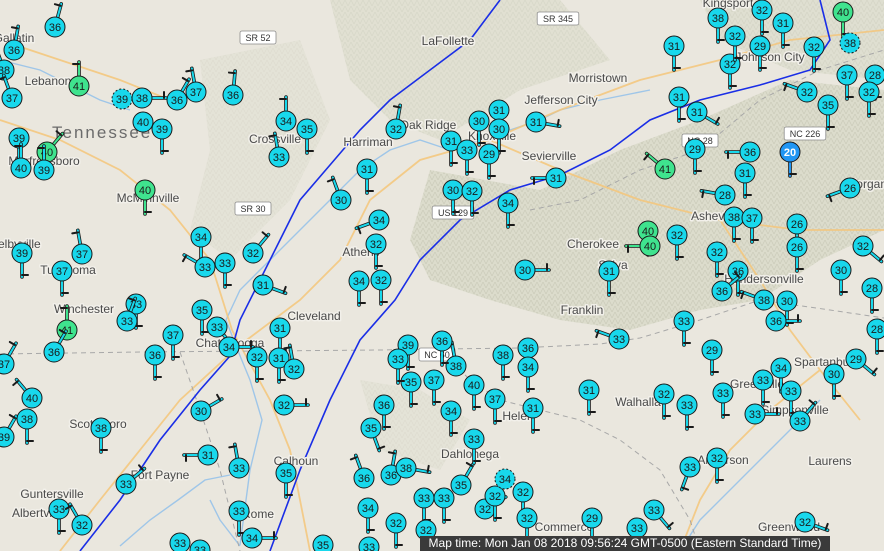 The height and width of the screenshot is (551, 884). What do you see at coordinates (323, 542) in the screenshot?
I see `station-marker: 35` at bounding box center [323, 542].